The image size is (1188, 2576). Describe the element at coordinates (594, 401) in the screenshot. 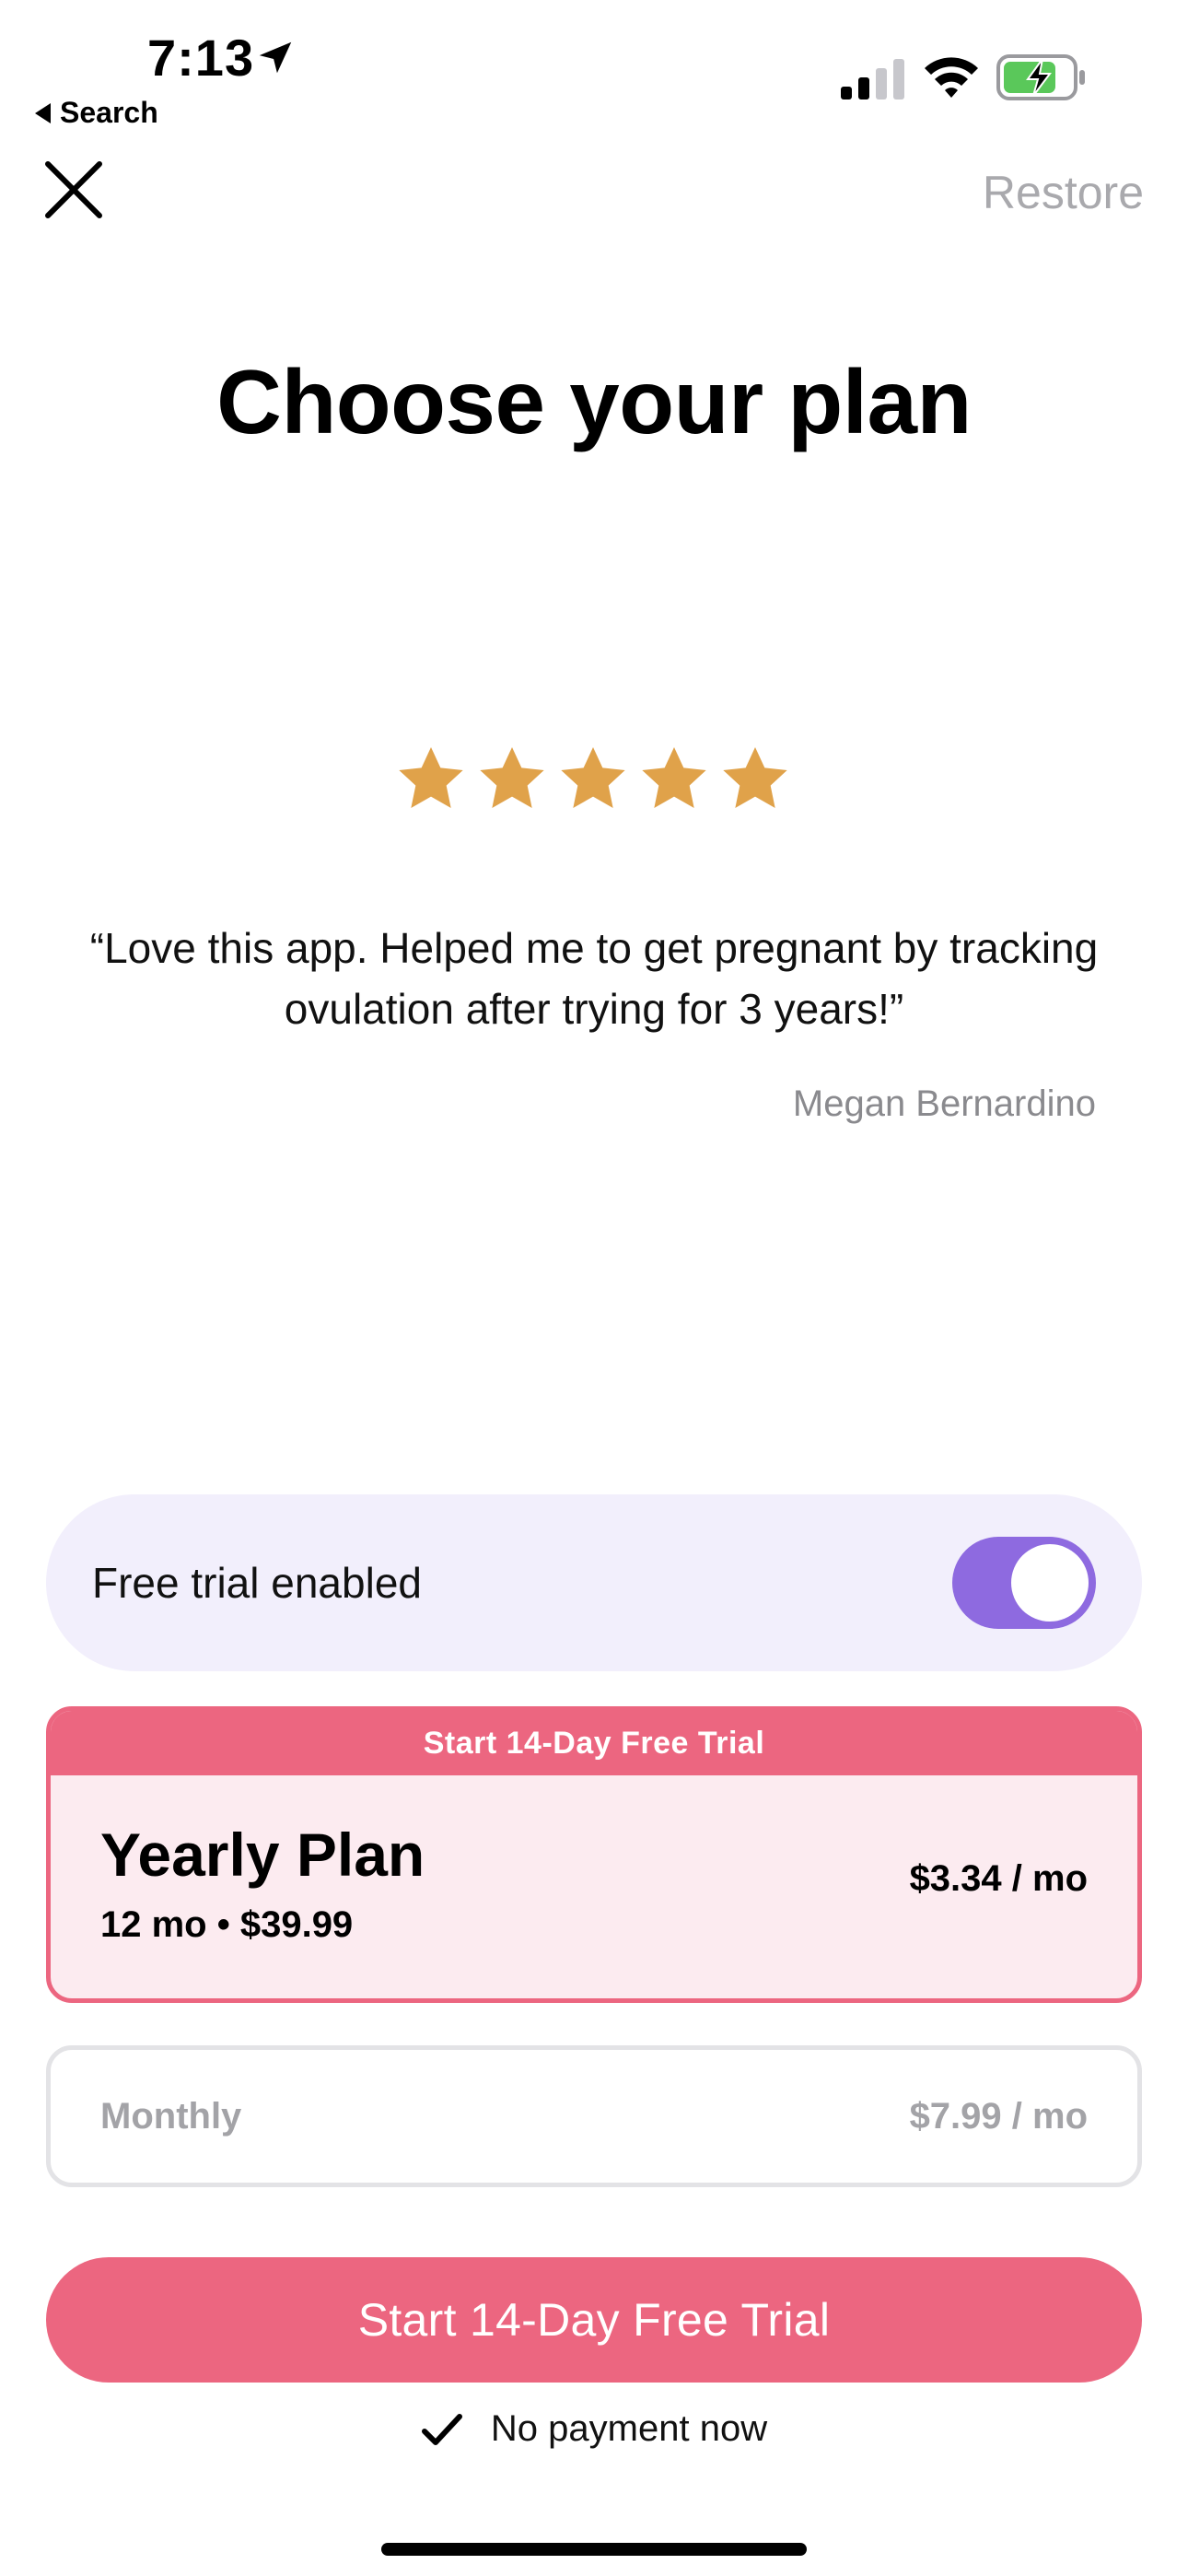

I see `page-title: Choose your plan` at that location.